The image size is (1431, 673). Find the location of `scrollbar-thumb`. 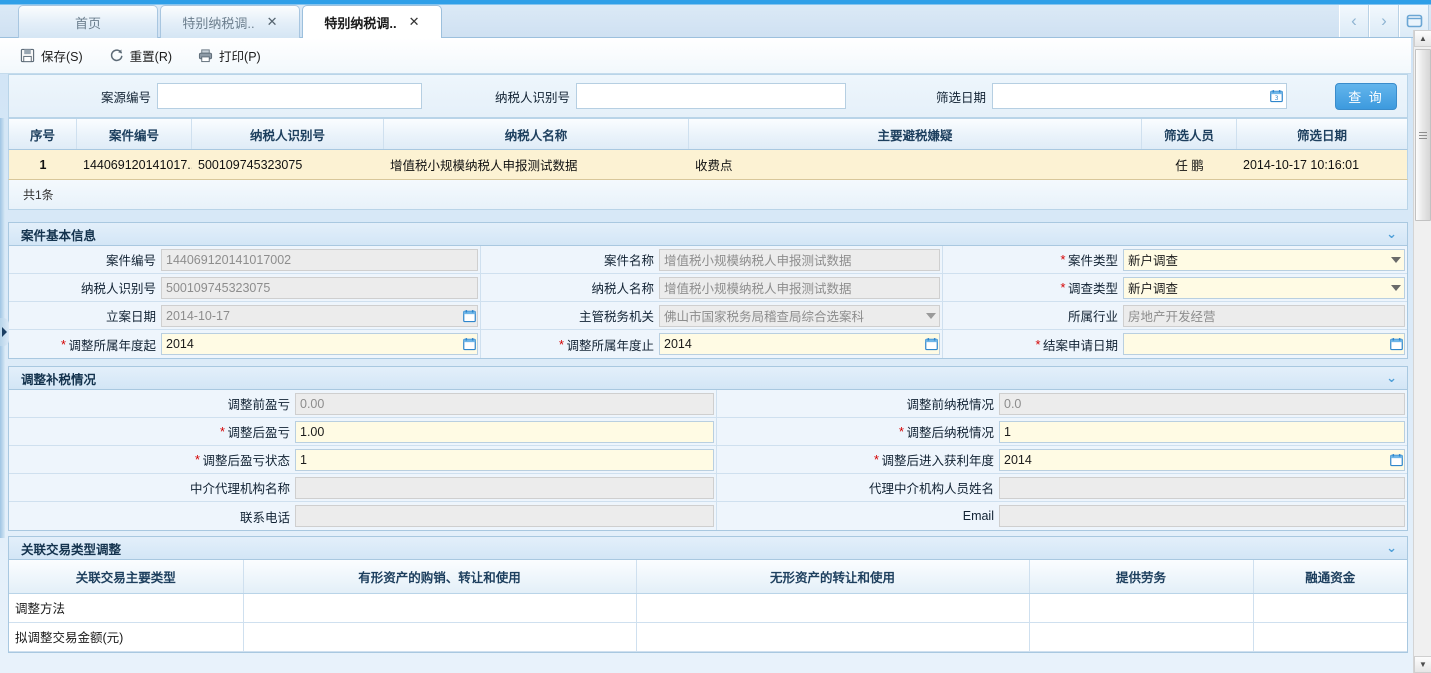

scrollbar-thumb is located at coordinates (1423, 135).